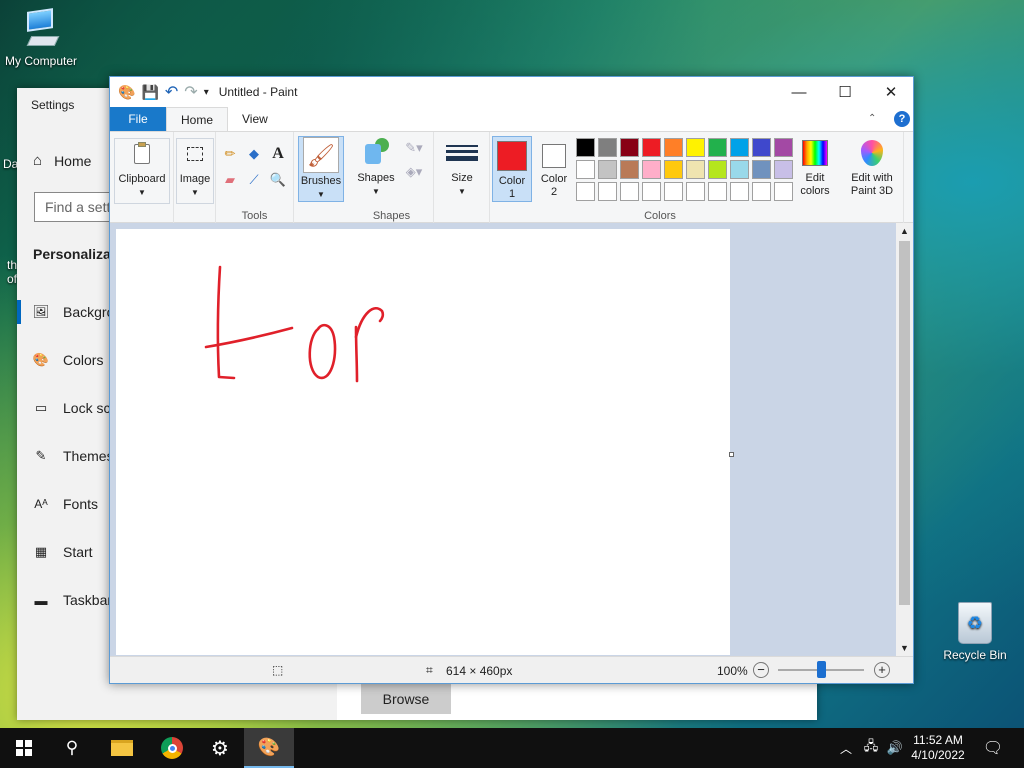 The height and width of the screenshot is (768, 1024). I want to click on canvas-size-text: 614 × 460px, so click(479, 671).